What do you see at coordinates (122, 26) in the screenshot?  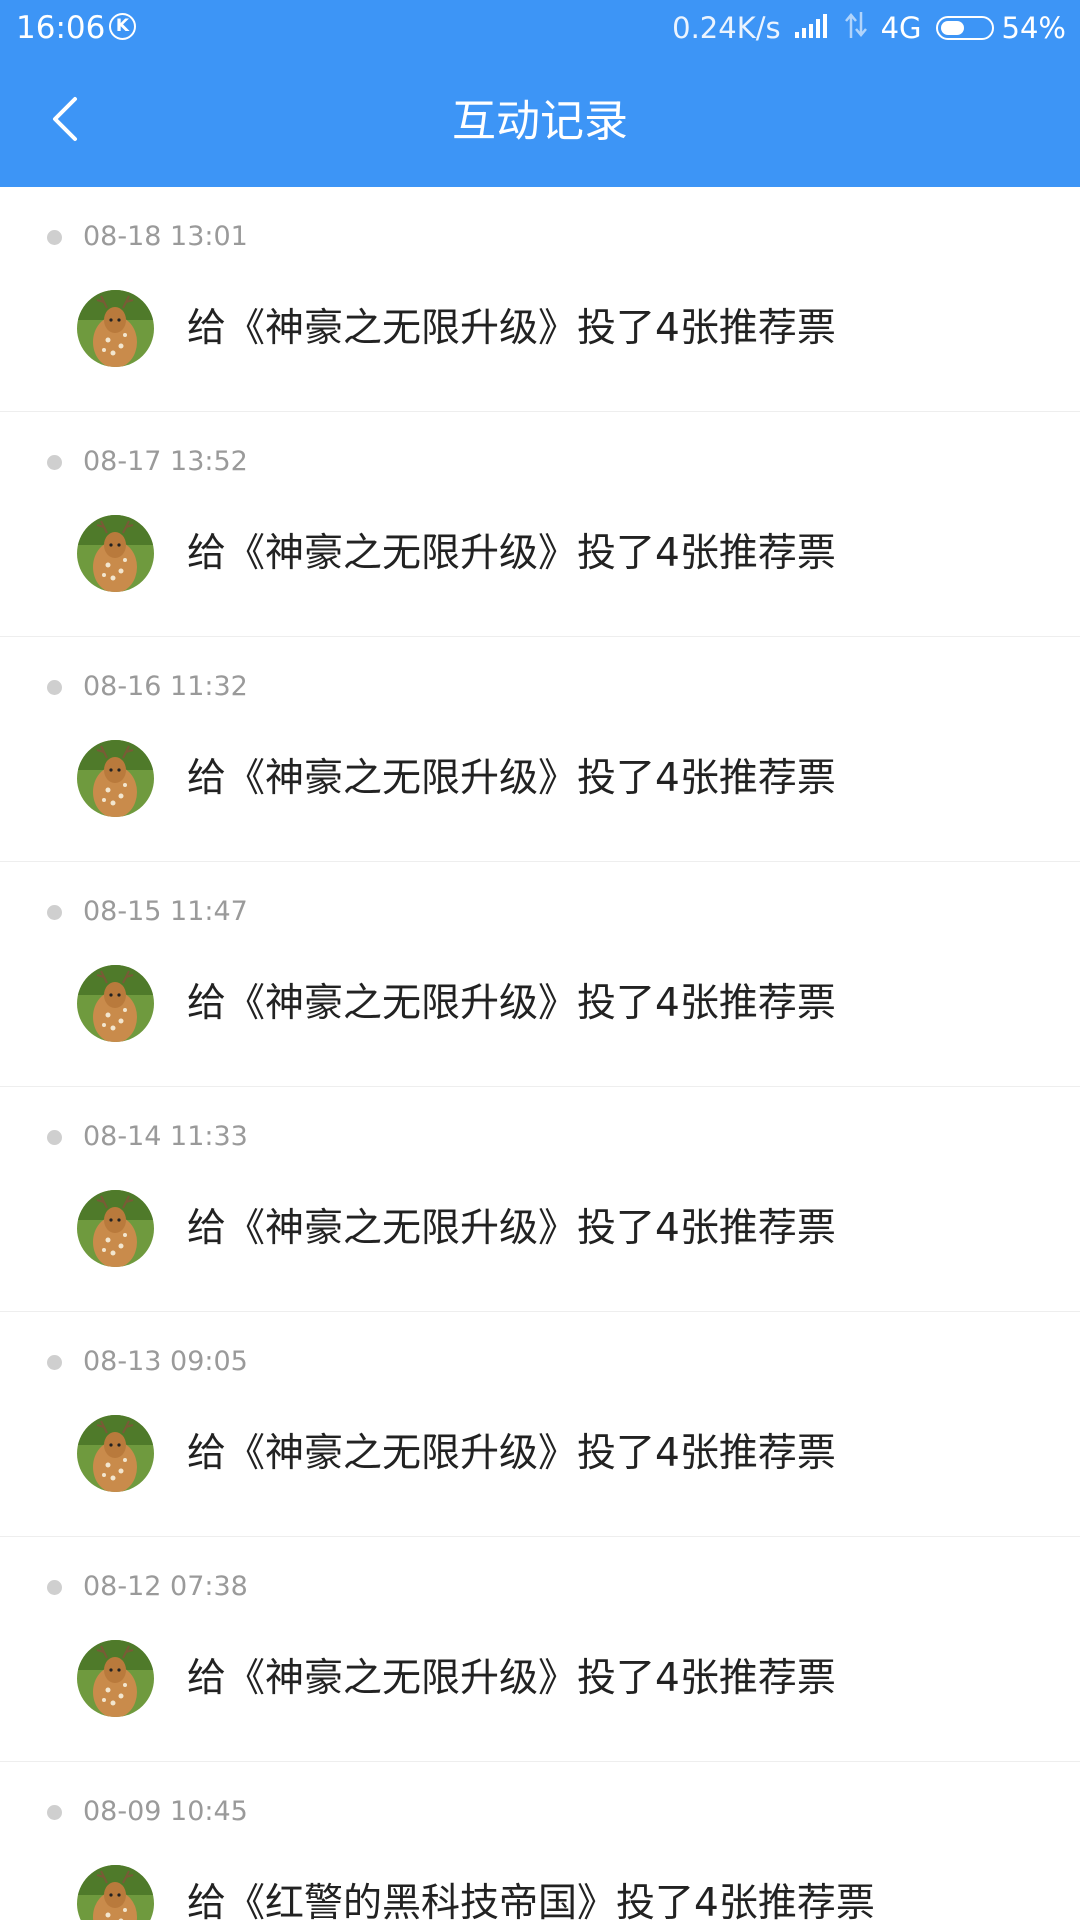 I see `app-notification-icon: K` at bounding box center [122, 26].